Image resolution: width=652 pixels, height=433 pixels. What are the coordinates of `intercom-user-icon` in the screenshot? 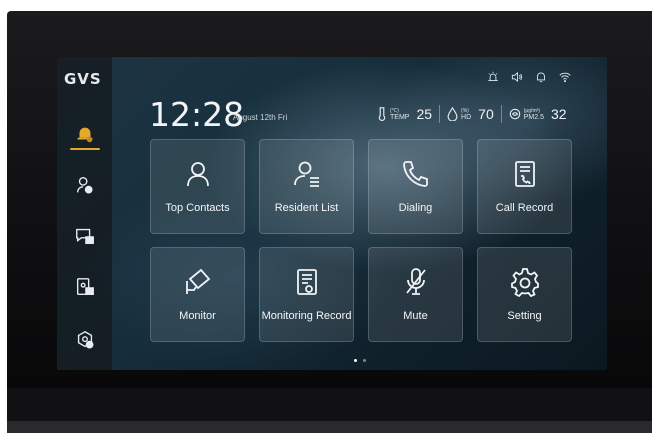 It's located at (84, 185).